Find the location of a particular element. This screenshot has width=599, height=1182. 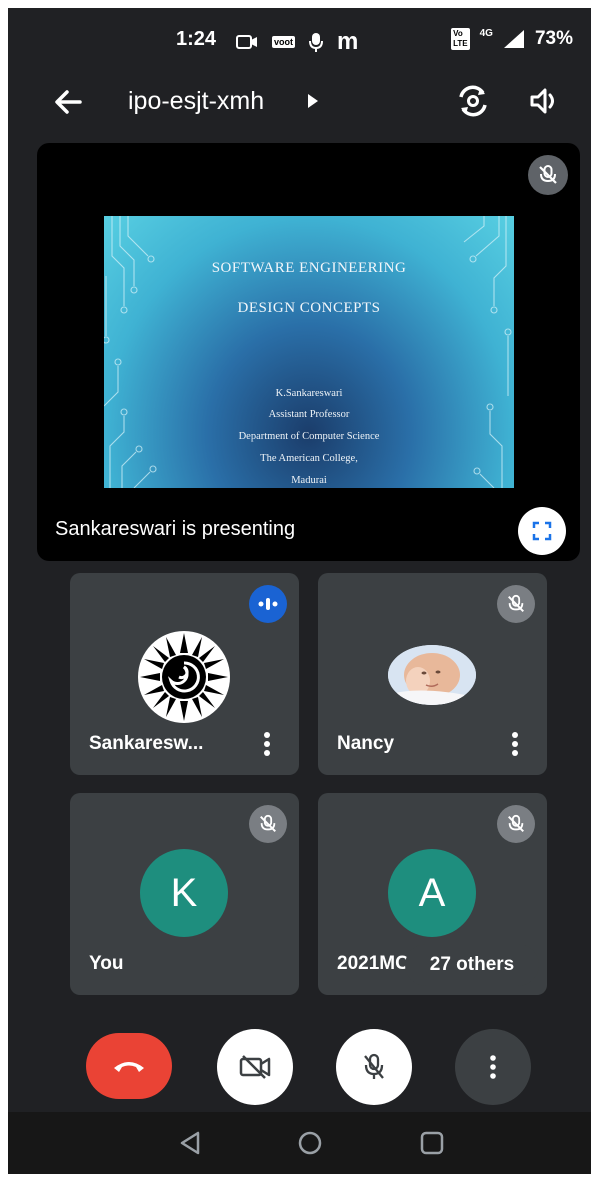

status-time: 1:24 is located at coordinates (196, 39).